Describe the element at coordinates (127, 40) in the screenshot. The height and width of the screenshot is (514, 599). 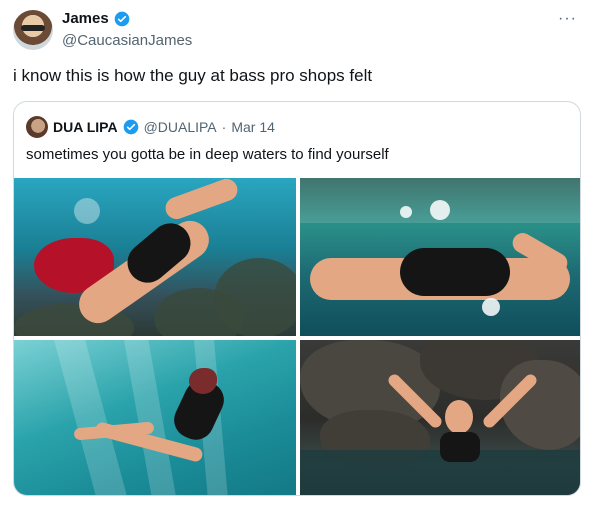
I see `author-handle: @CaucasianJames` at that location.